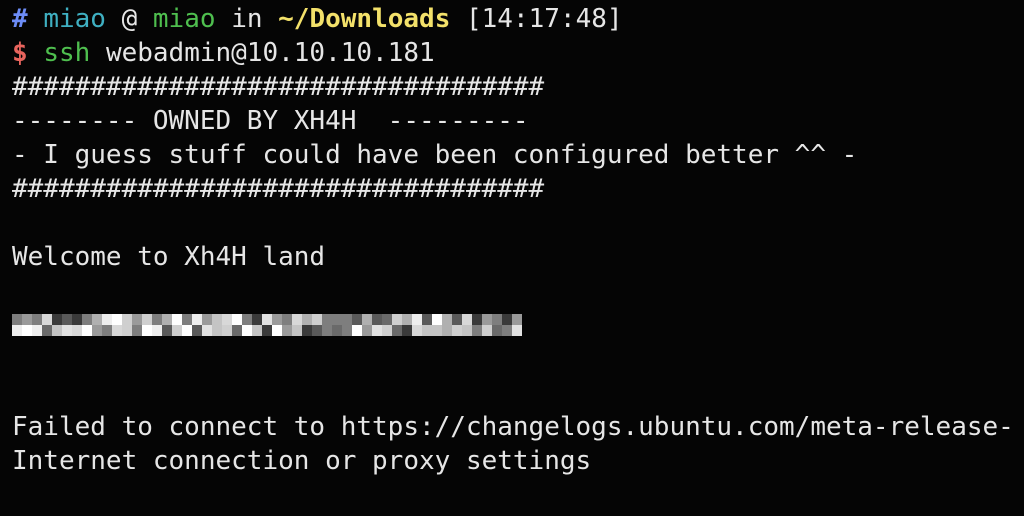 The width and height of the screenshot is (1024, 516). I want to click on prompt-time: [14:17:48], so click(544, 19).